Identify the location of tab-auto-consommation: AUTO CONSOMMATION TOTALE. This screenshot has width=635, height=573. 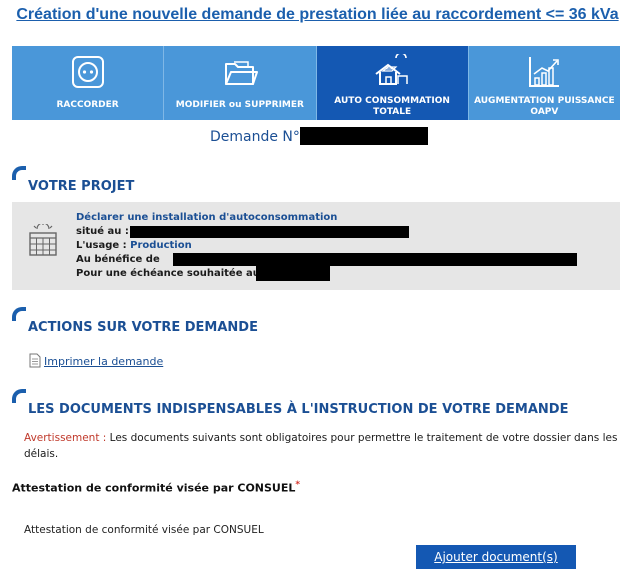
(392, 83).